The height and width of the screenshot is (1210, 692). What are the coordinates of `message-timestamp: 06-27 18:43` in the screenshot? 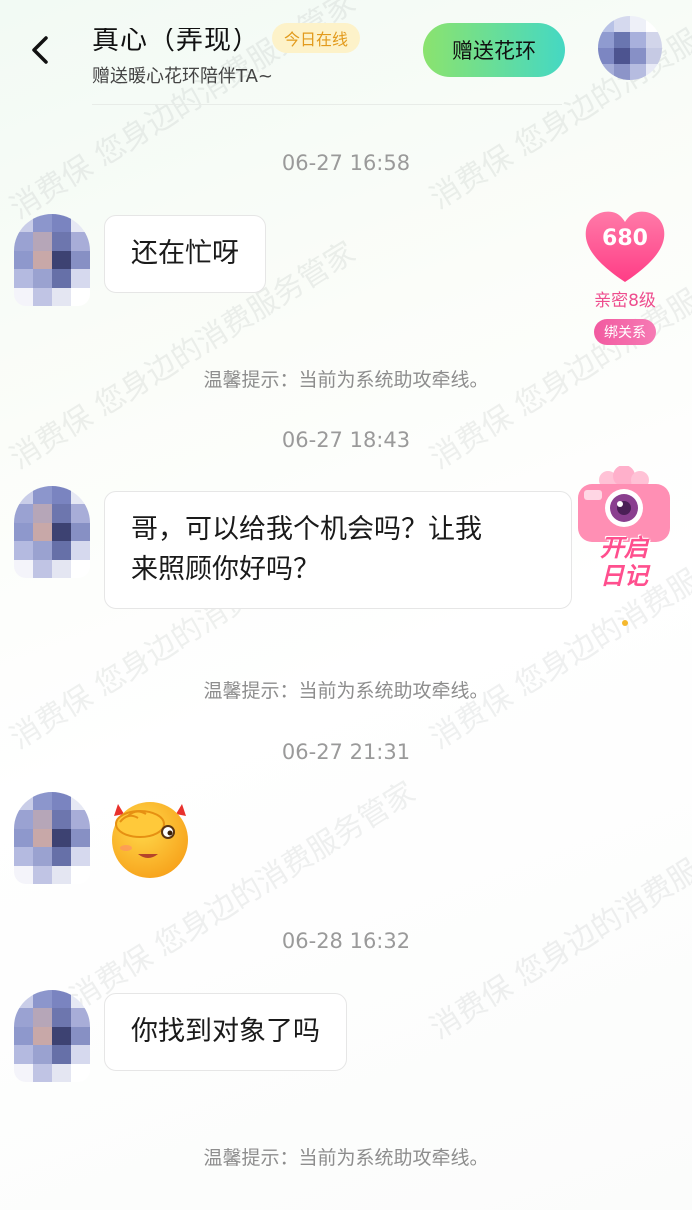 It's located at (346, 440).